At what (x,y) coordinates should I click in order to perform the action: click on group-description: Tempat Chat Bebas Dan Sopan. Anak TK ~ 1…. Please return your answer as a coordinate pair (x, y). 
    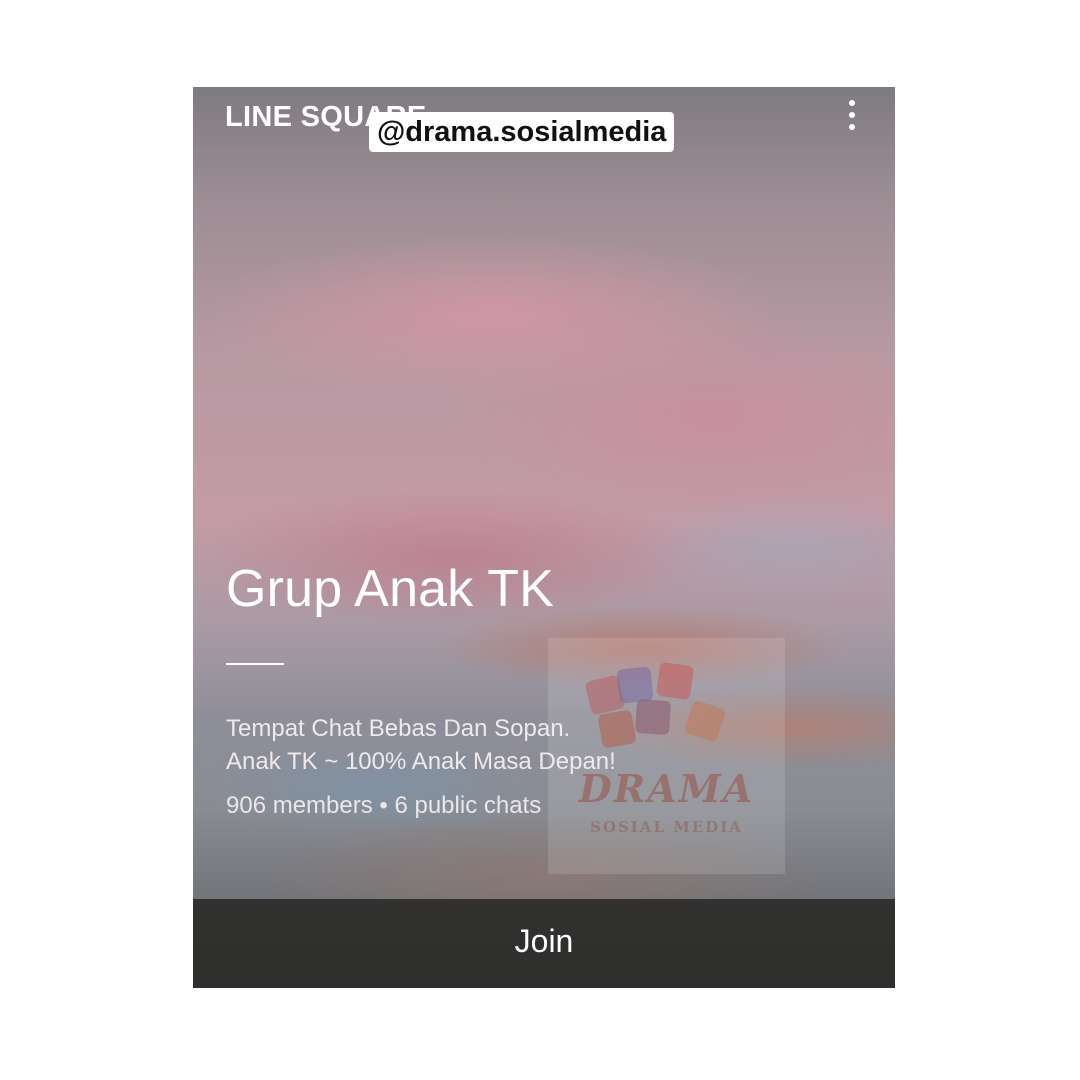
    Looking at the image, I should click on (421, 745).